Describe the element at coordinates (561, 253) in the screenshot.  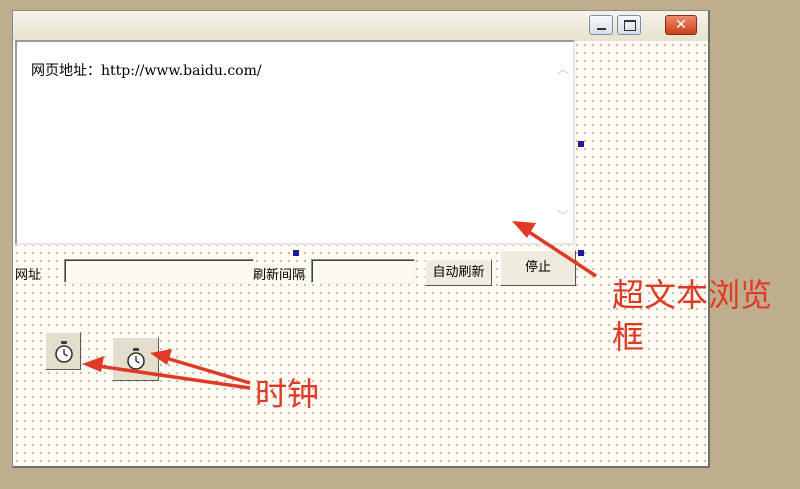
I see `arrow-to-browser` at that location.